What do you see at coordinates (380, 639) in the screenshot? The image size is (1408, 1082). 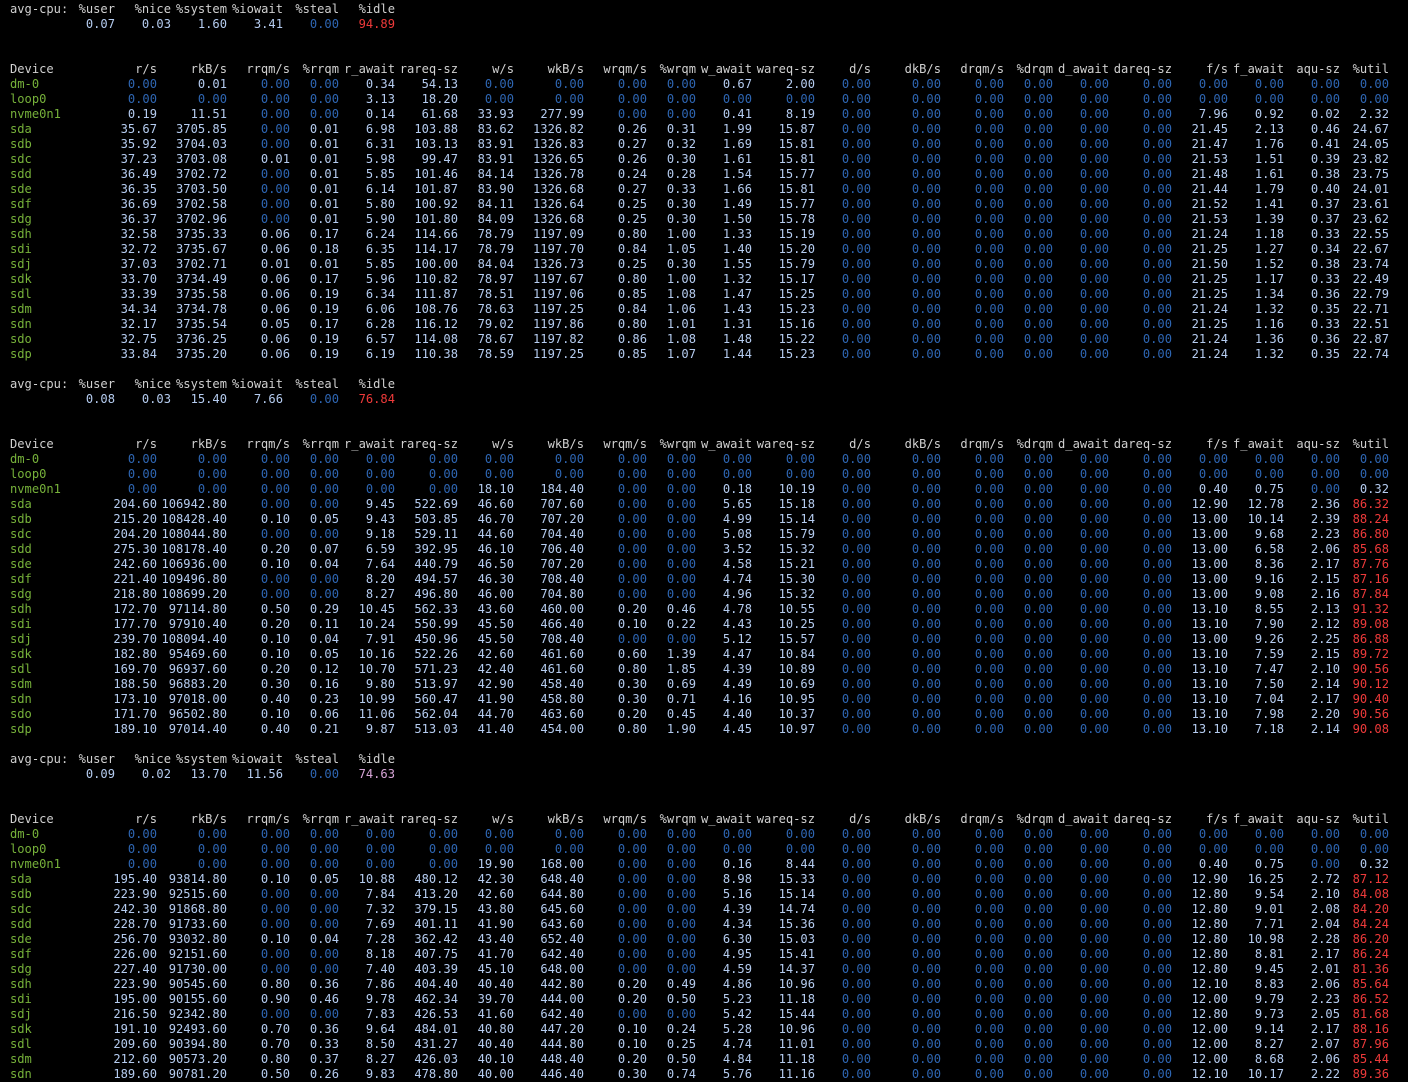 I see `metric-value: 7.91` at bounding box center [380, 639].